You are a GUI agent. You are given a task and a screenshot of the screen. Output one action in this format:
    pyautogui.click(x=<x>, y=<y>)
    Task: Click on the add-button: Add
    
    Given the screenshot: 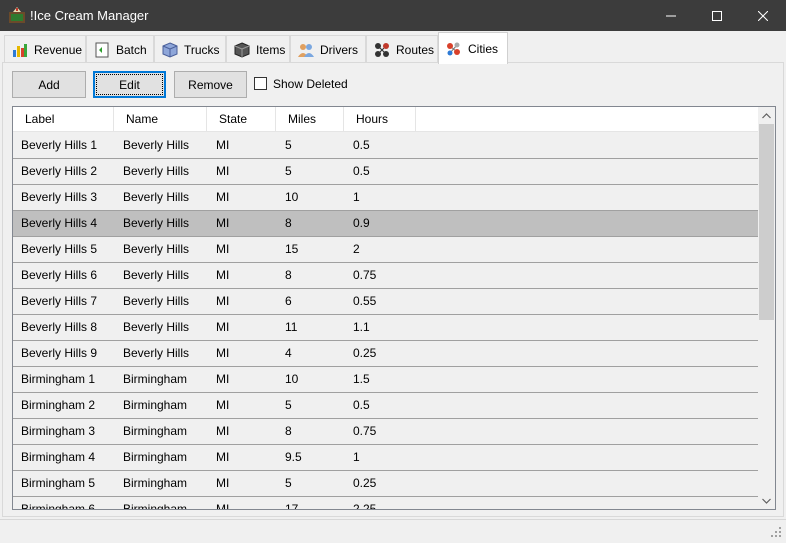 What is the action you would take?
    pyautogui.click(x=49, y=84)
    